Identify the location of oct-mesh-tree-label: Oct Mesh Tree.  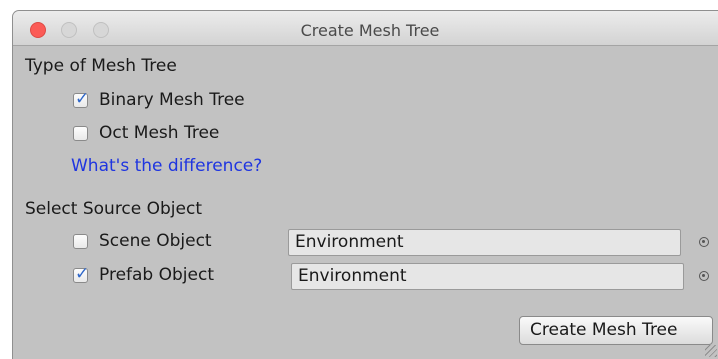
(159, 133).